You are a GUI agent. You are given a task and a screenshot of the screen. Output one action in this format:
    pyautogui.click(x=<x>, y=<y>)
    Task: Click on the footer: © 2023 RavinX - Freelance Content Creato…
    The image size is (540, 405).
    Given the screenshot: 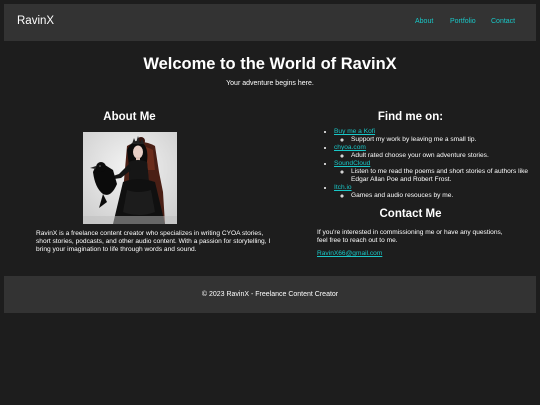 What is the action you would take?
    pyautogui.click(x=270, y=294)
    